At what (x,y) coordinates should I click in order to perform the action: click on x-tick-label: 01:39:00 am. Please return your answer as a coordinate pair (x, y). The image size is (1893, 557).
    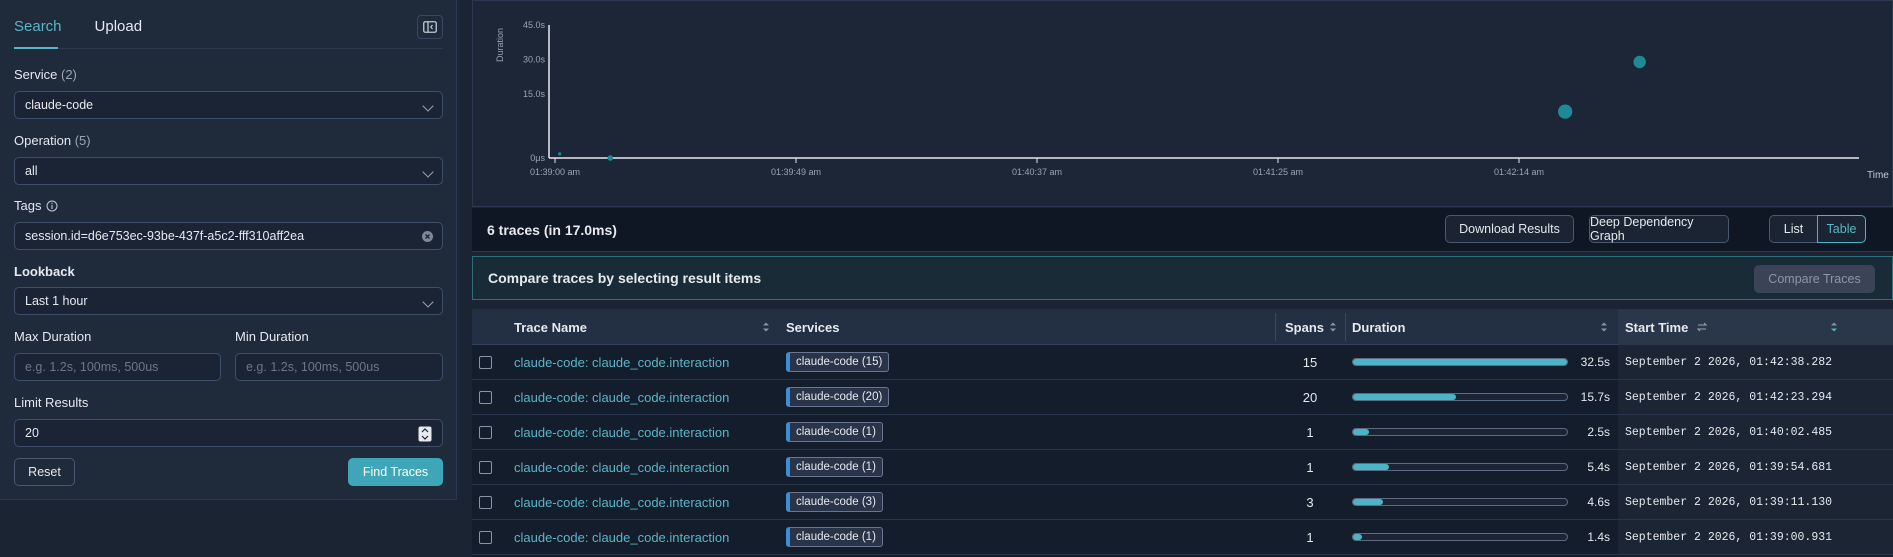
    Looking at the image, I should click on (555, 172).